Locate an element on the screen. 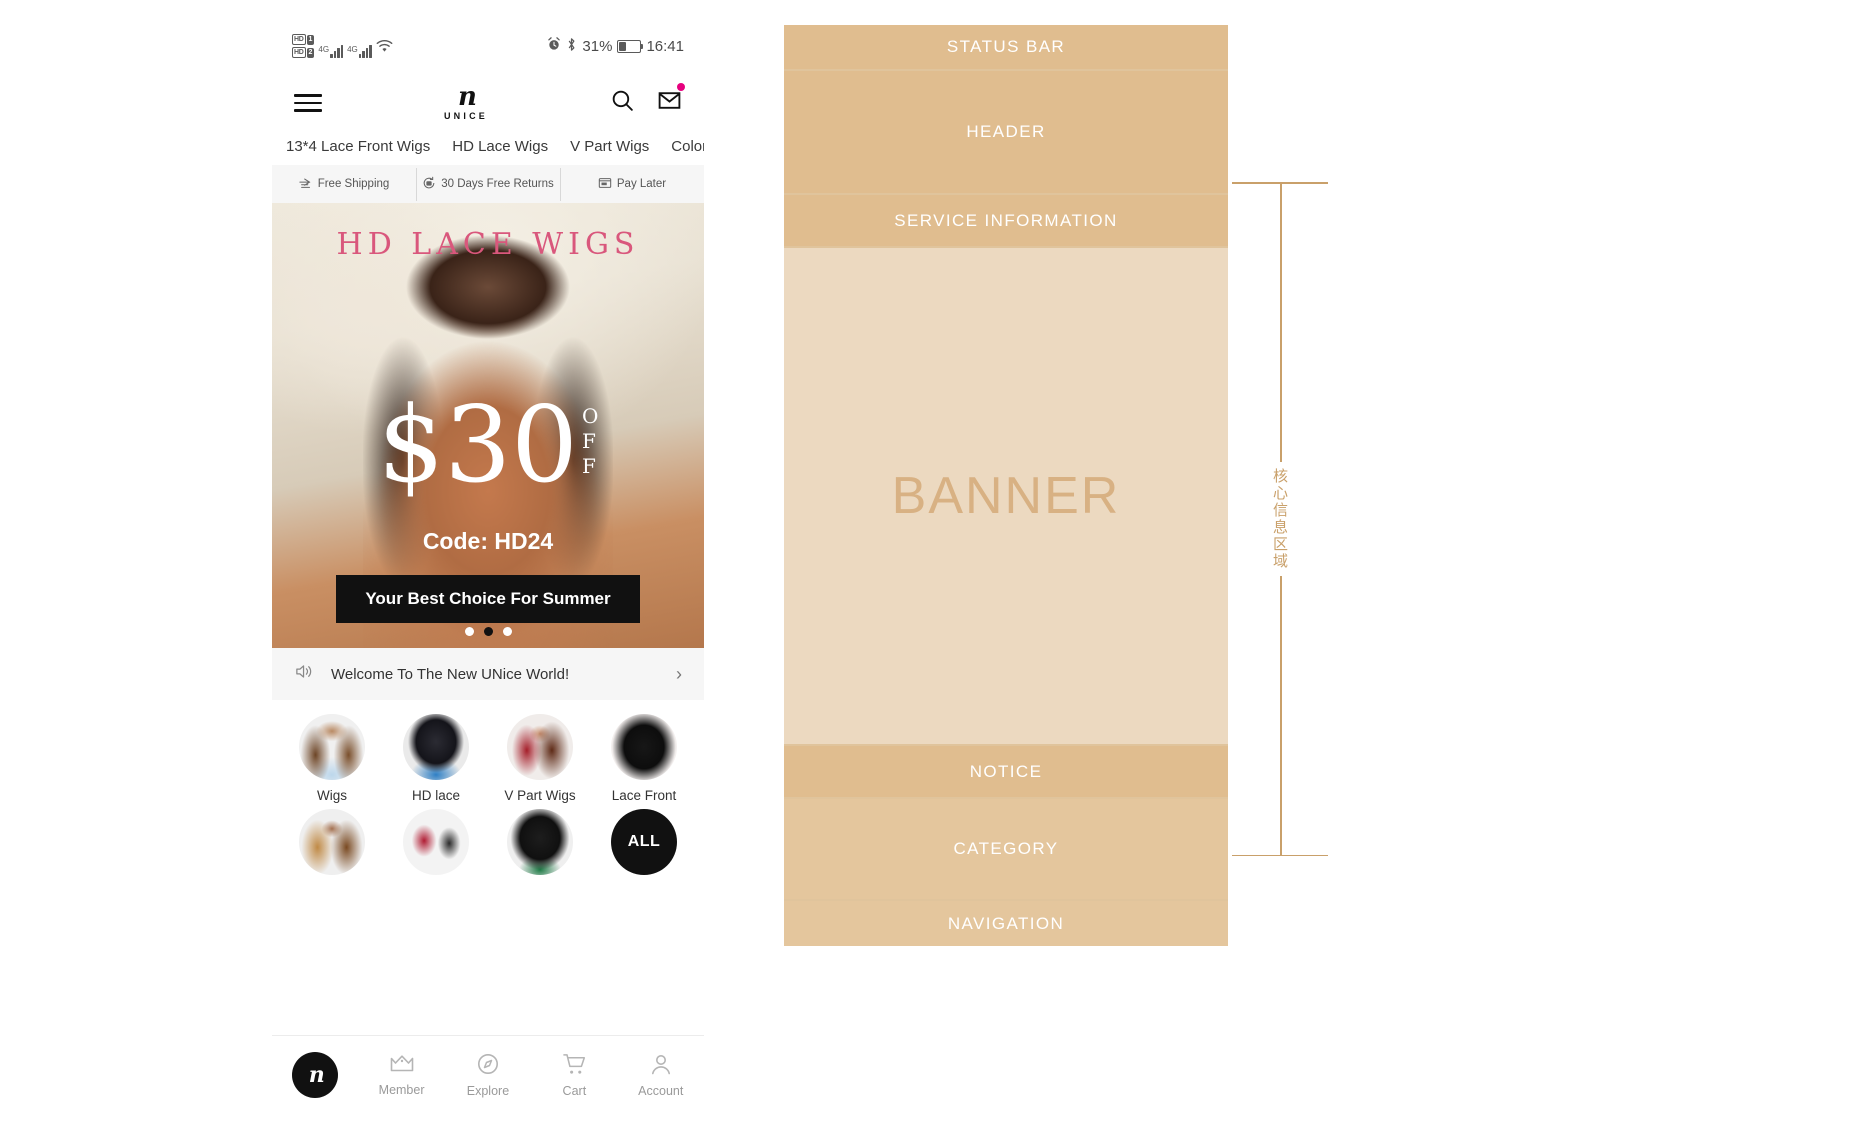 The image size is (1850, 1134). service-label: Free Shipping is located at coordinates (353, 184).